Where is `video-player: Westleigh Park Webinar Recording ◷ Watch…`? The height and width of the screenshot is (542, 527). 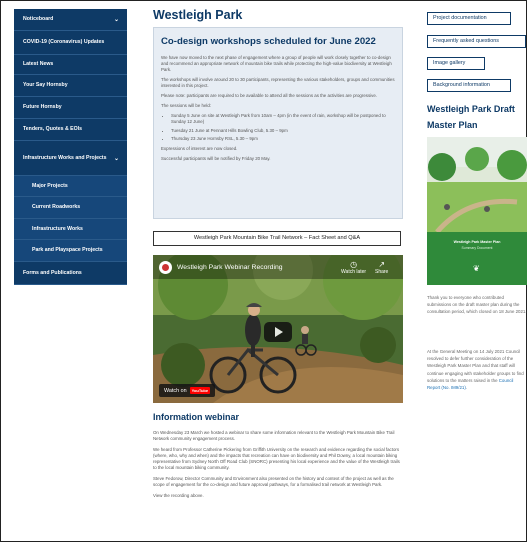
video-player: Westleigh Park Webinar Recording ◷ Watch… is located at coordinates (278, 329).